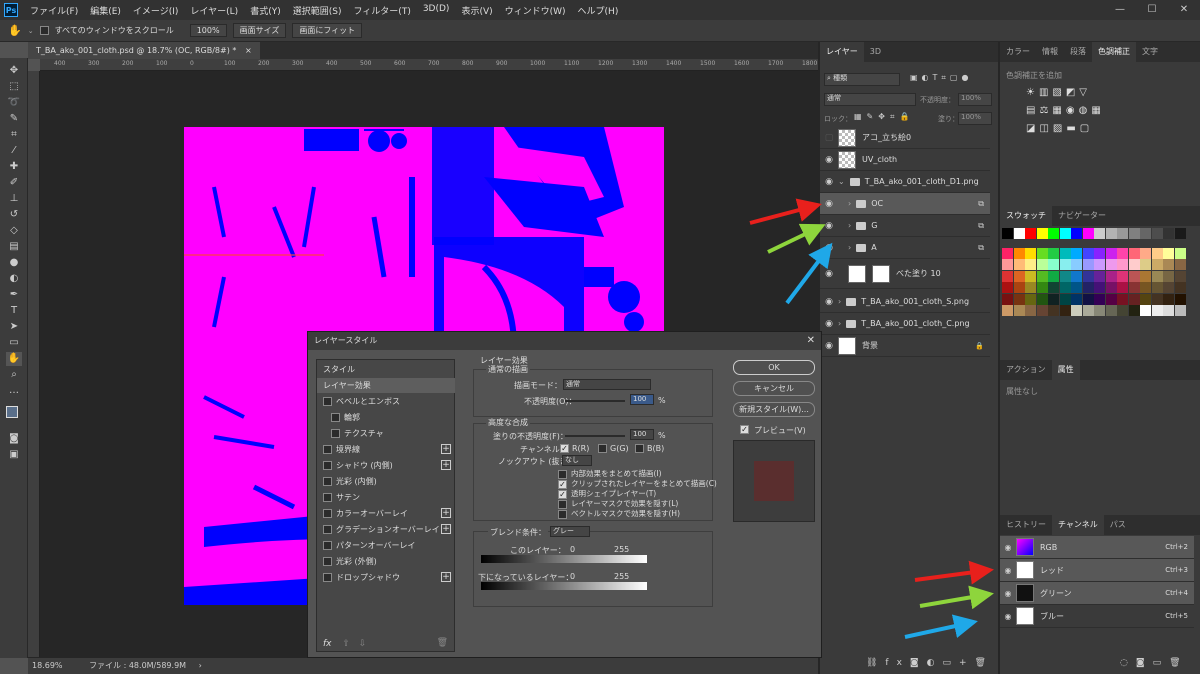 The height and width of the screenshot is (674, 1200). Describe the element at coordinates (1150, 52) in the screenshot. I see `tab-4: 文字` at that location.